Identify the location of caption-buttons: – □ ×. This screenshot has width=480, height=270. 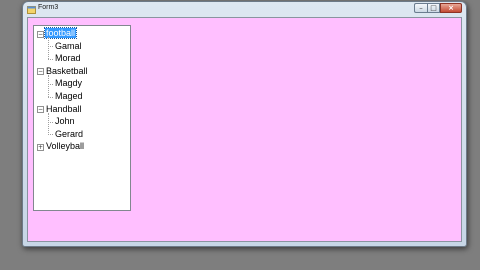
(438, 8).